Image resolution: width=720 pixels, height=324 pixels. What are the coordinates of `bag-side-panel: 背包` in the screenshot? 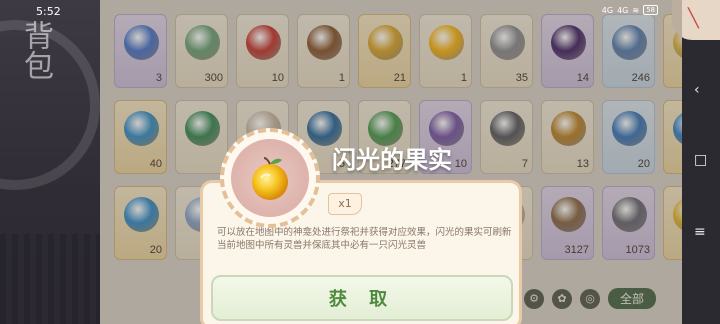 It's located at (50, 162).